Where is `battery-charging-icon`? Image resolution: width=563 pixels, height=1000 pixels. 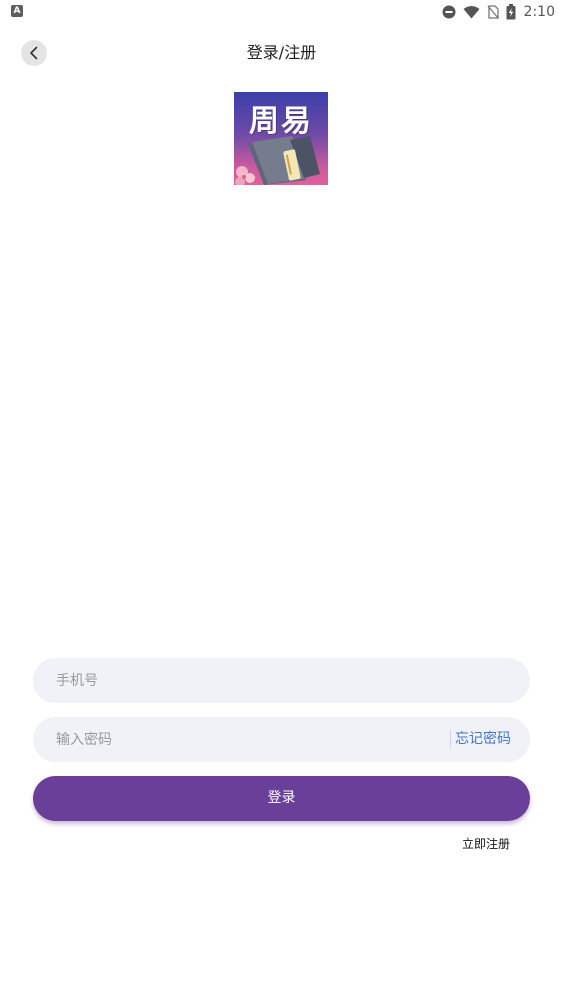 battery-charging-icon is located at coordinates (511, 12).